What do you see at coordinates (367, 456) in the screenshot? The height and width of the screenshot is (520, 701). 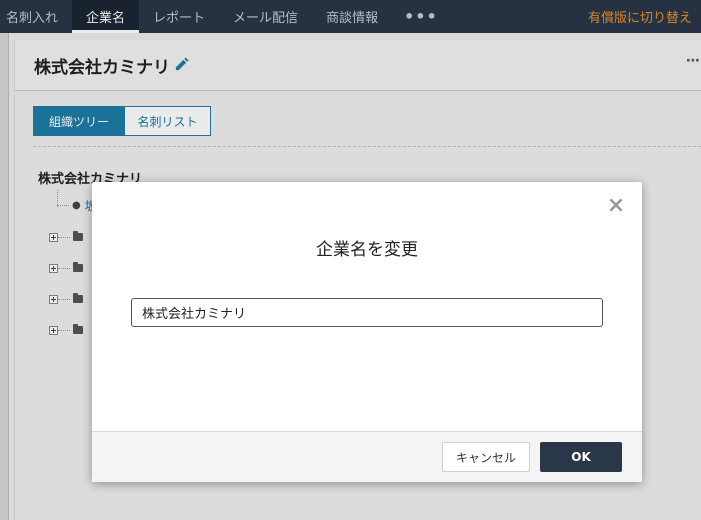 I see `dialog-footer: キャンセル OK` at bounding box center [367, 456].